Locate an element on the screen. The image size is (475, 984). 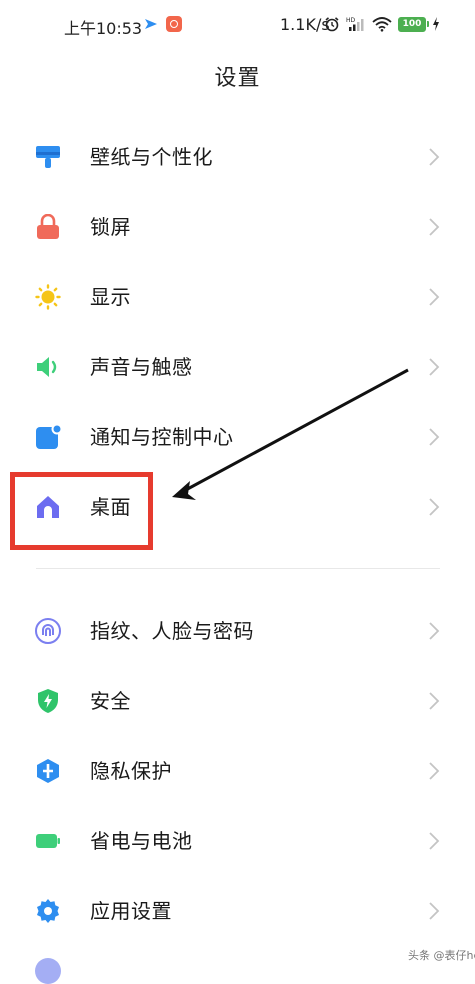
settings-item-label: 壁纸与个性化 is located at coordinates (151, 157).